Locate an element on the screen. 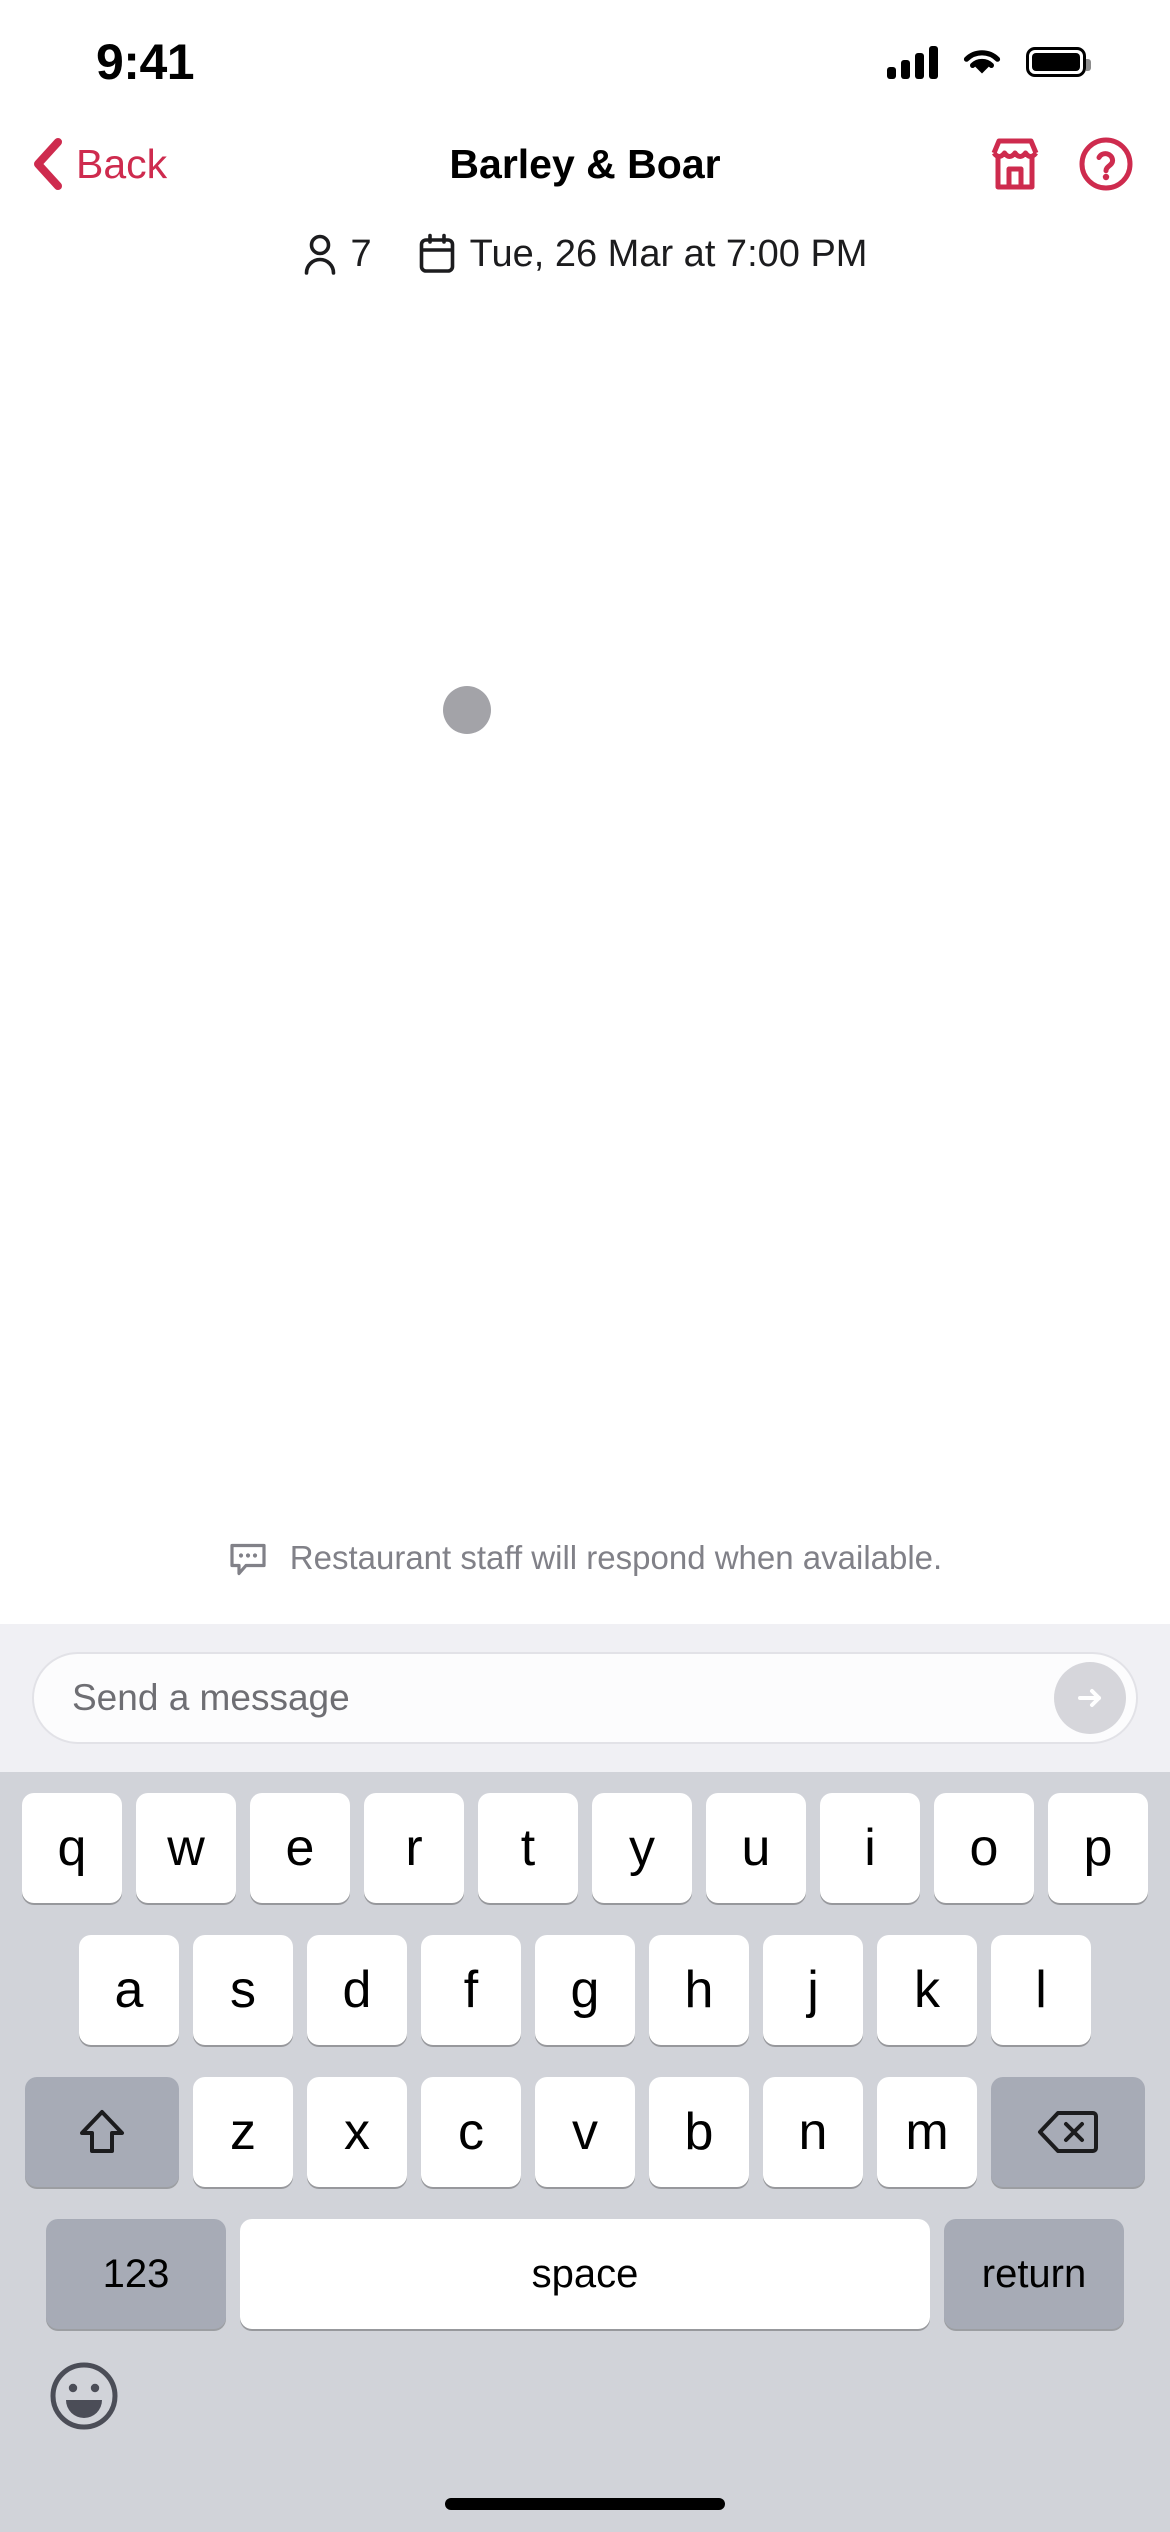 This screenshot has width=1170, height=2532. keyboard-row-1: q w e r t y u i o p is located at coordinates (585, 1848).